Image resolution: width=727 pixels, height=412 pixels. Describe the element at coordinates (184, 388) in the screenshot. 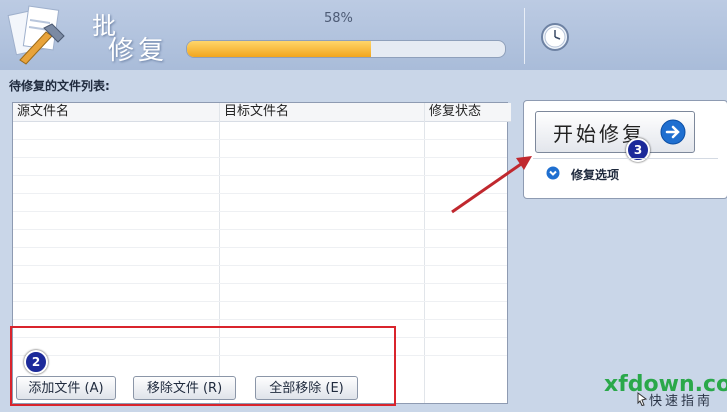

I see `remove-file-button: 移除文件 (R)` at that location.